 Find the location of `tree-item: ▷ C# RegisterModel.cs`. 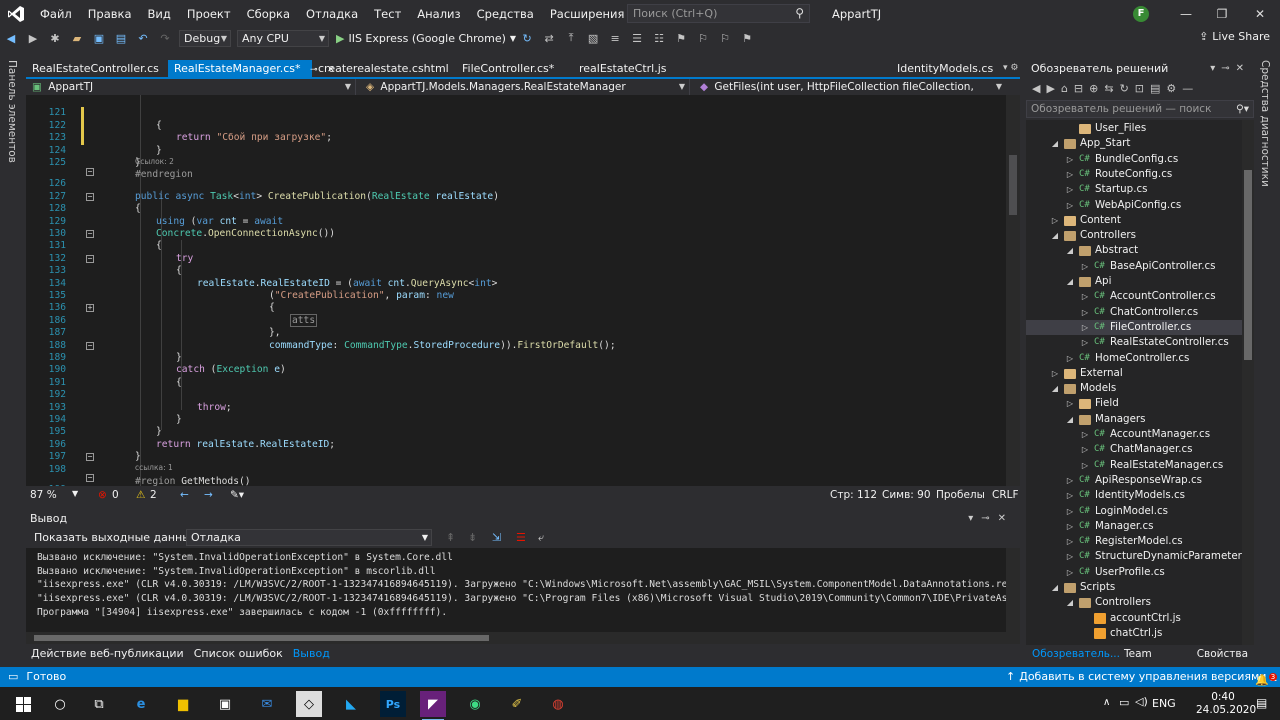

tree-item: ▷ C# RegisterModel.cs is located at coordinates (1134, 541).